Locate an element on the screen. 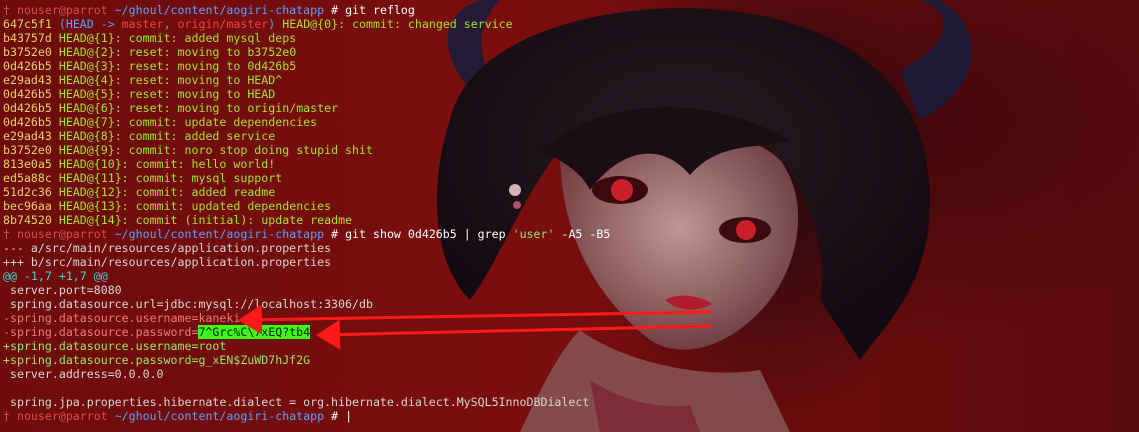 The height and width of the screenshot is (432, 1139). arrow-to-password is located at coordinates (514, 334).